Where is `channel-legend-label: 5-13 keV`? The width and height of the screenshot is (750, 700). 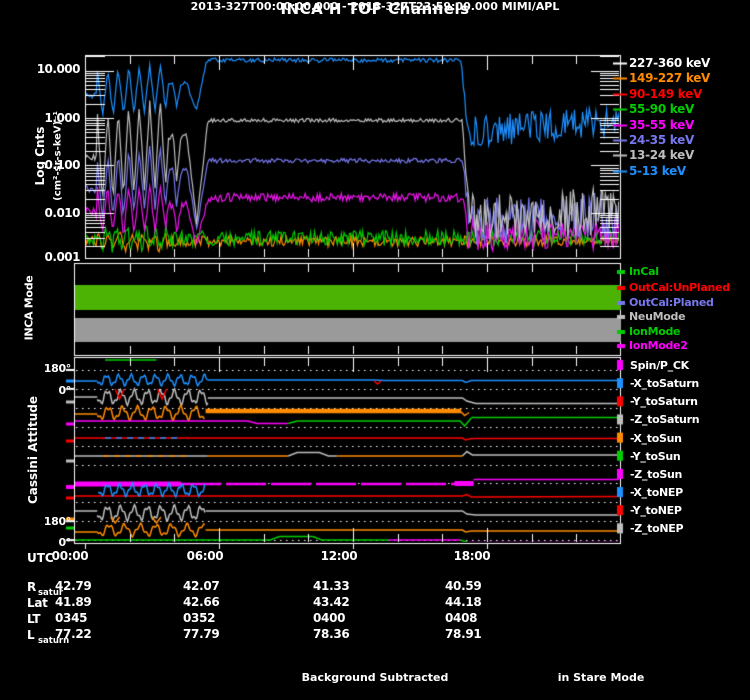 channel-legend-label: 5-13 keV is located at coordinates (657, 170).